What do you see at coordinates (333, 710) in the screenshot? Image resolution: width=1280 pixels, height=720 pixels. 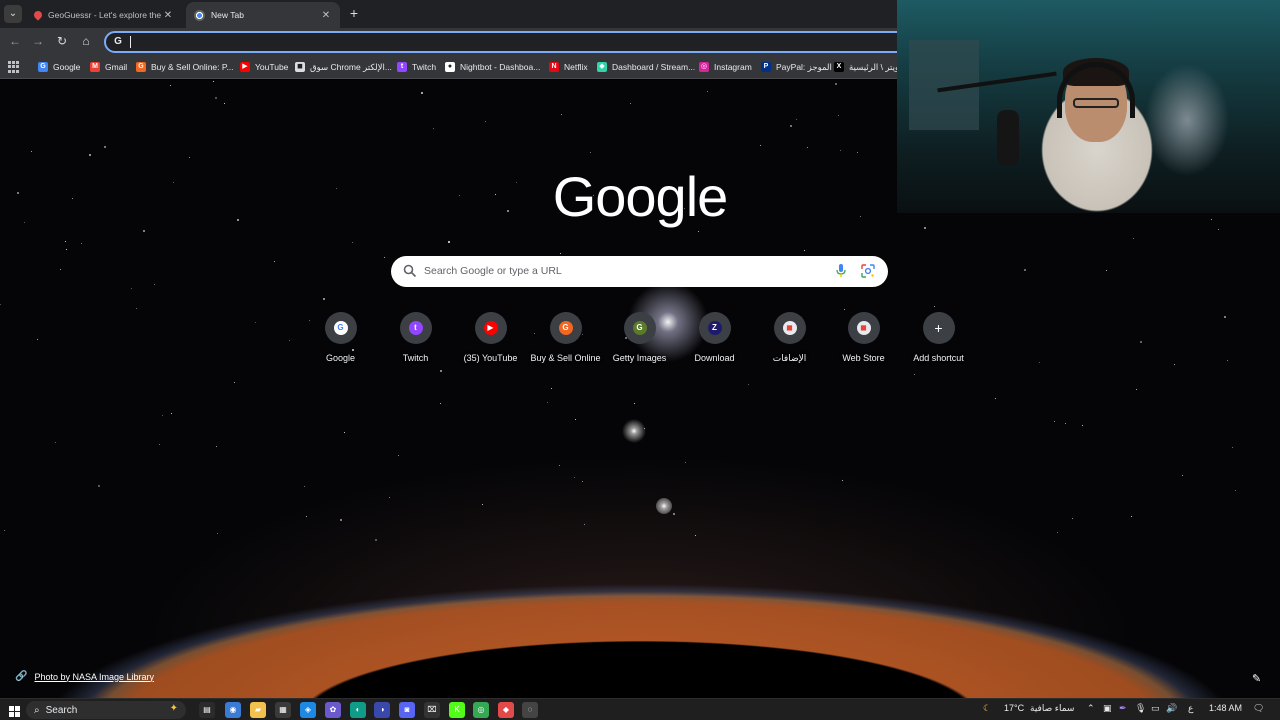 I see `paint-icon: ✿` at bounding box center [333, 710].